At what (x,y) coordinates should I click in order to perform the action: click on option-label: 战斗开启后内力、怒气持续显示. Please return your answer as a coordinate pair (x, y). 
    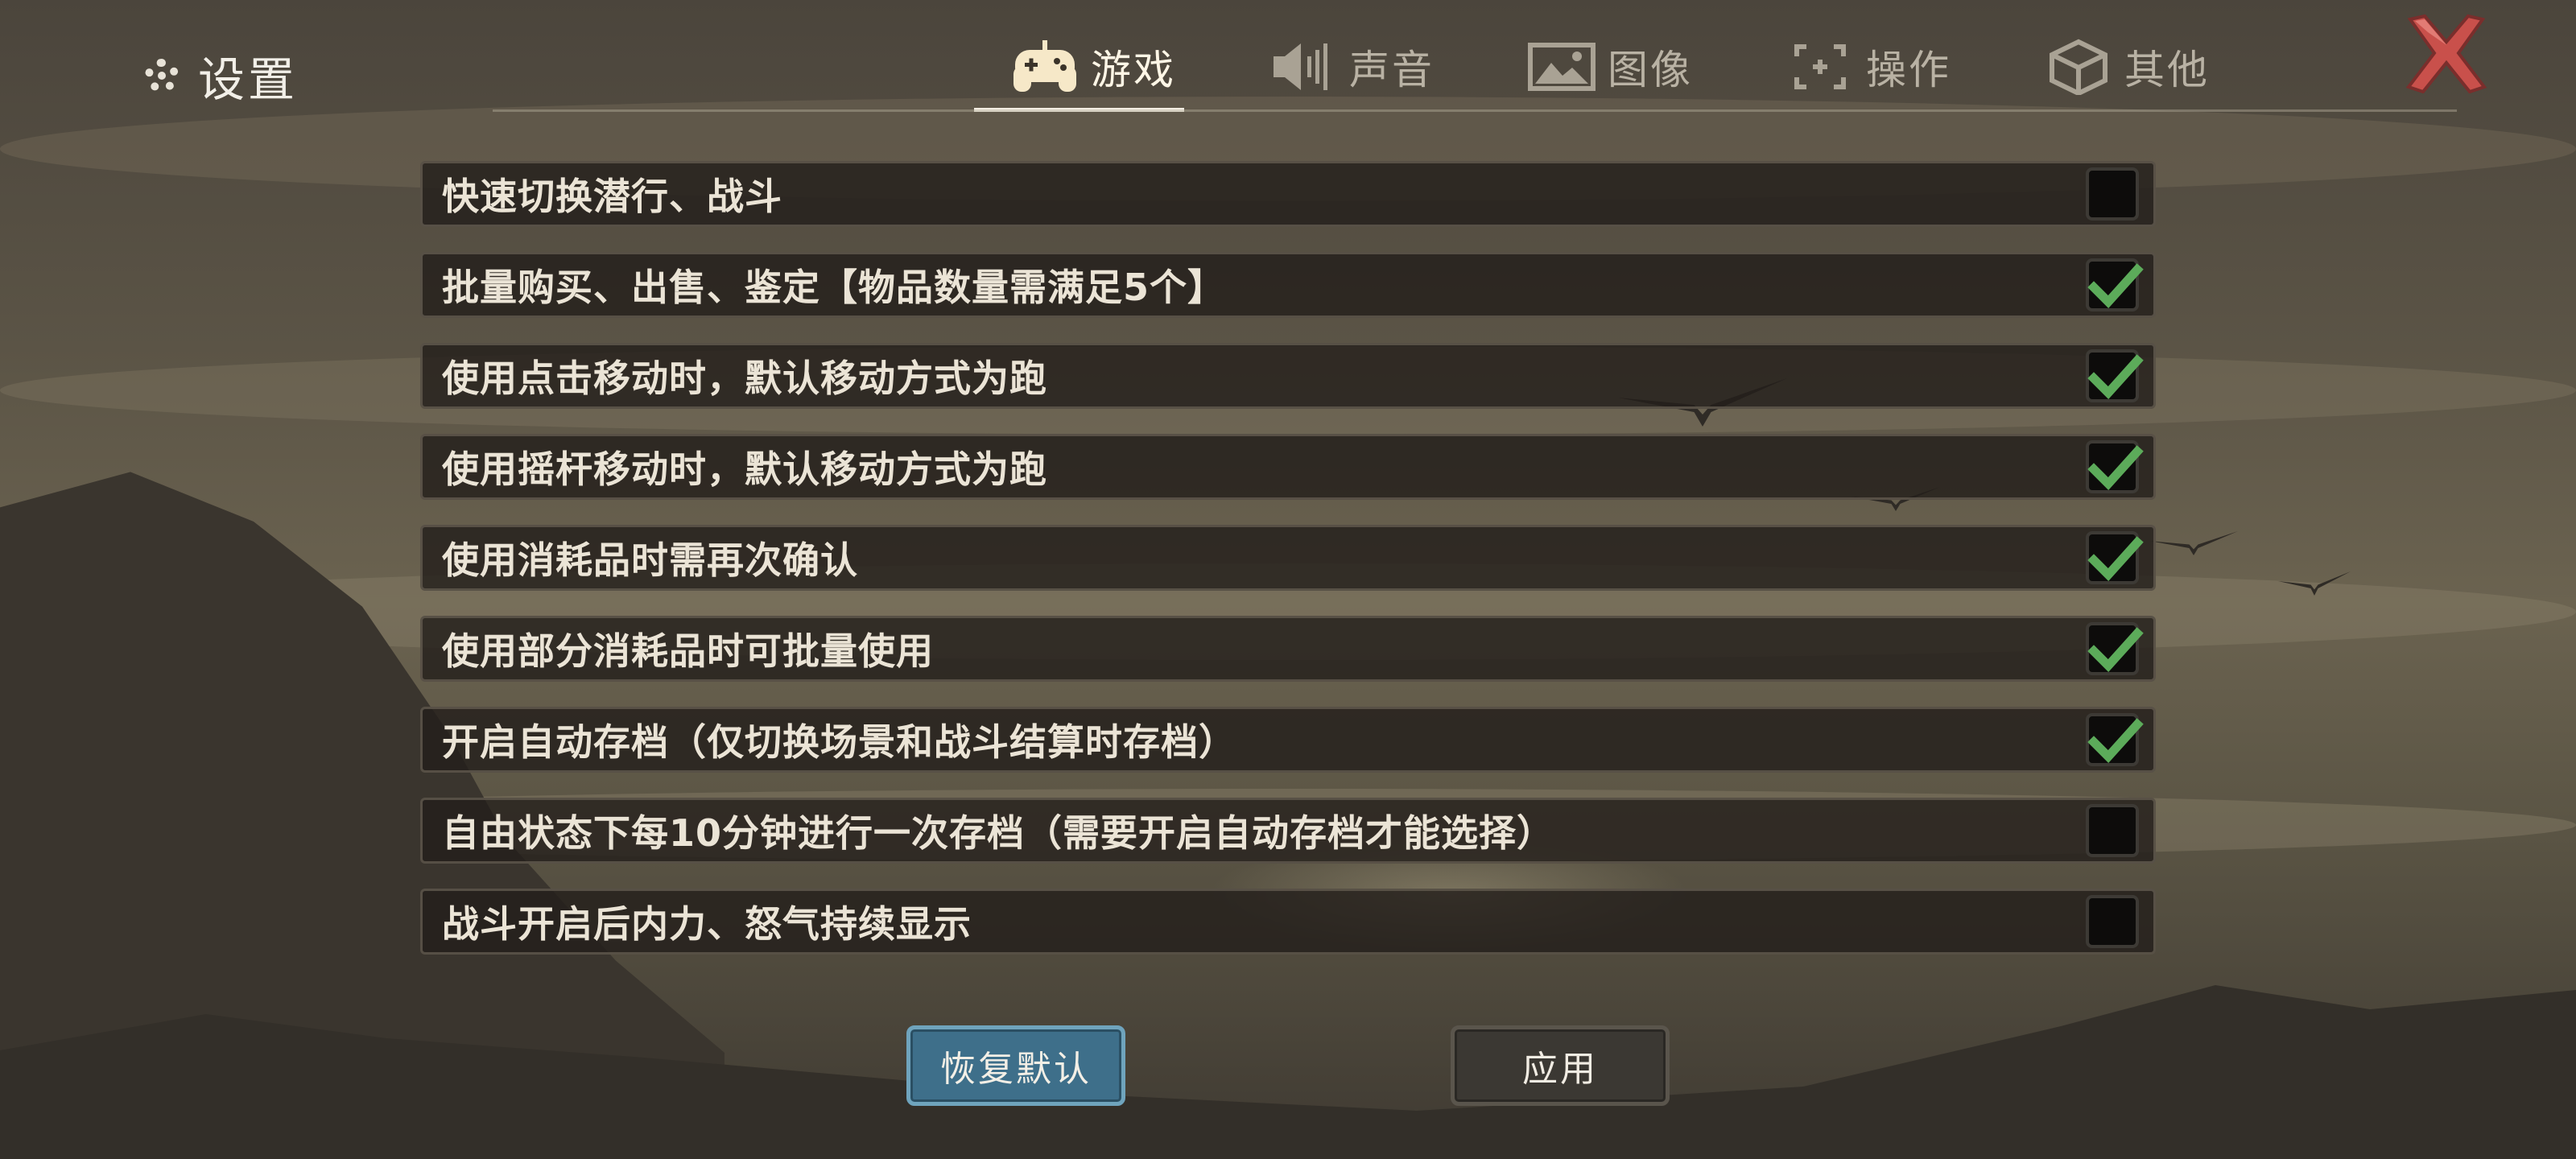
    Looking at the image, I should click on (707, 924).